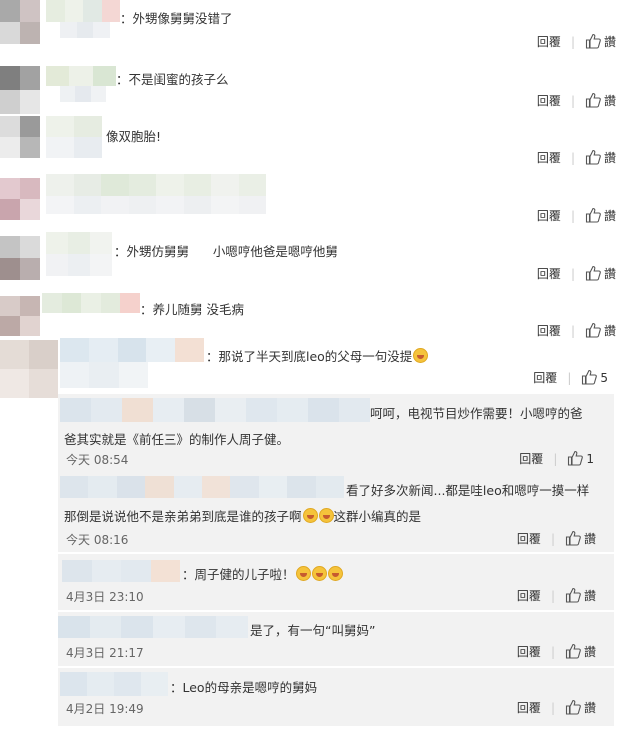  Describe the element at coordinates (336, 697) in the screenshot. I see `reply-item: ：Leo的母亲是嗯哼的舅妈 4月2日 19:49 回覆 | 讚` at that location.